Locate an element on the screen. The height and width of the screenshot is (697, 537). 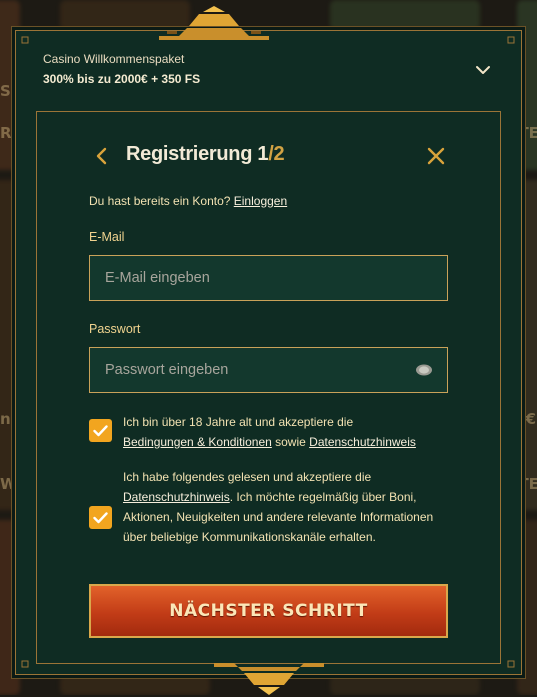
terms-link: Bedingungen & Konditionen is located at coordinates (197, 442).